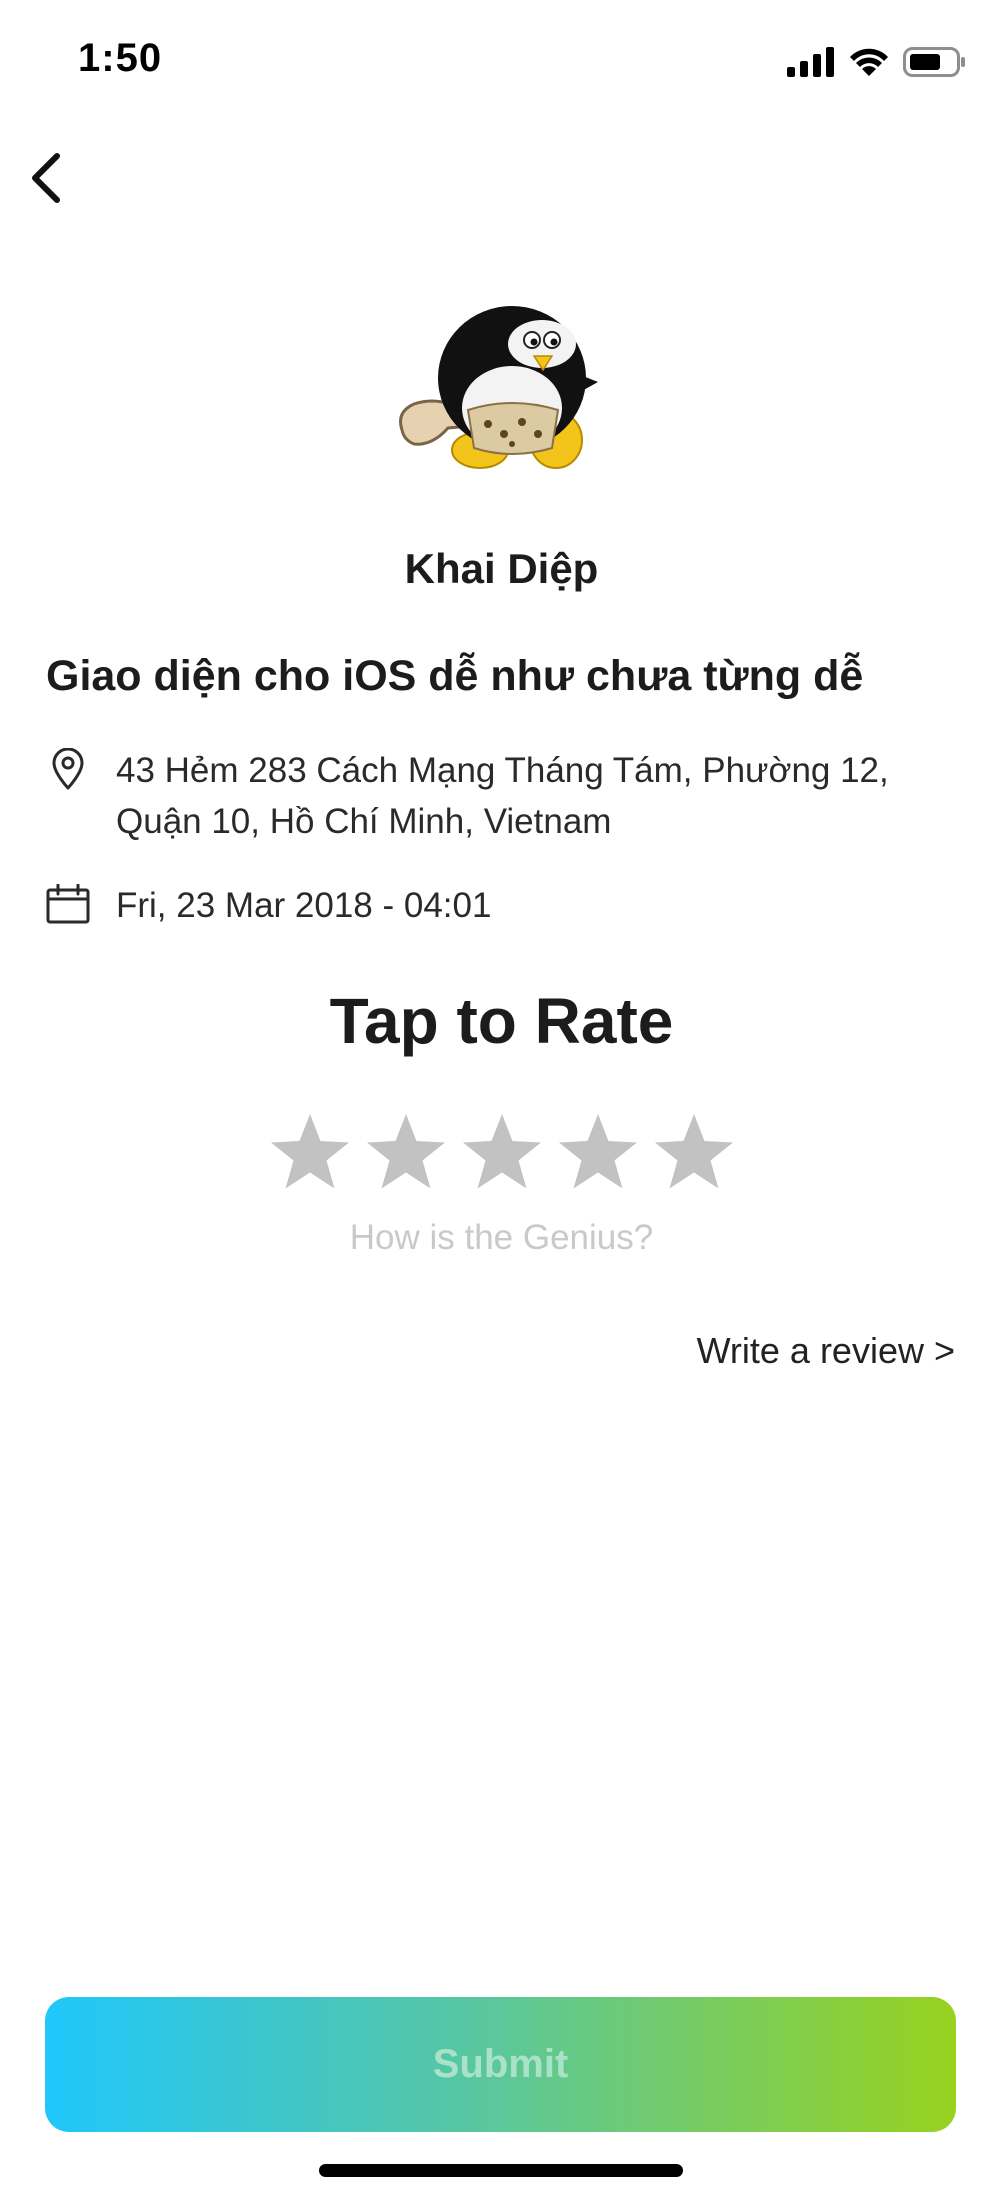  Describe the element at coordinates (68, 904) in the screenshot. I see `calendar-icon` at that location.